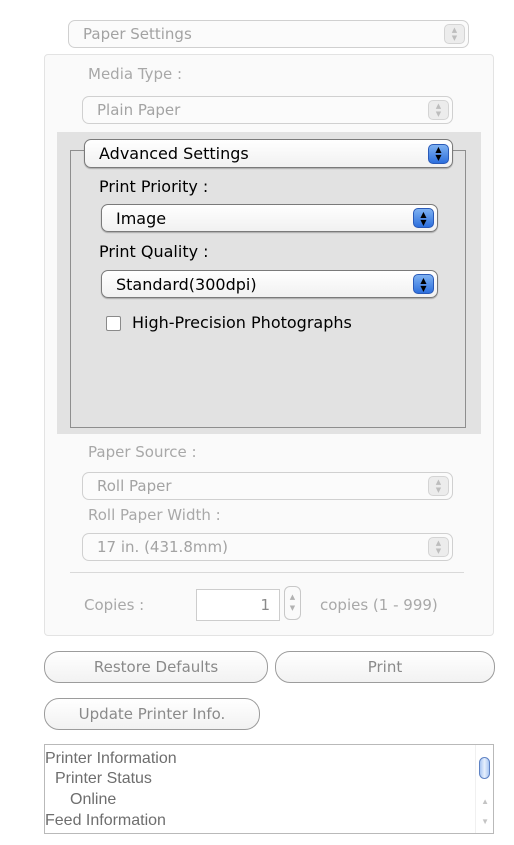 This screenshot has width=514, height=845. I want to click on scroll-up-arrow-icon: ▲, so click(485, 801).